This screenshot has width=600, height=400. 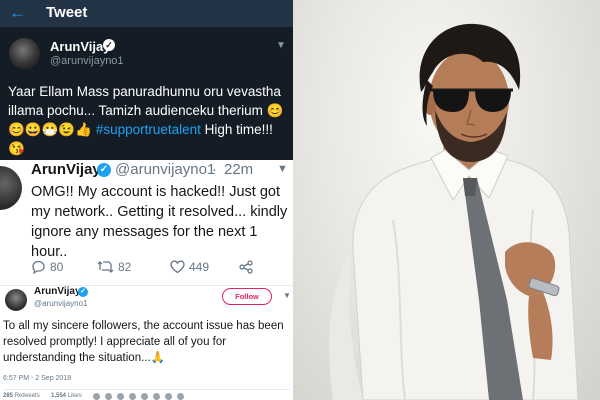 I want to click on tweet-header-bar: ← Tweet, so click(x=146, y=13).